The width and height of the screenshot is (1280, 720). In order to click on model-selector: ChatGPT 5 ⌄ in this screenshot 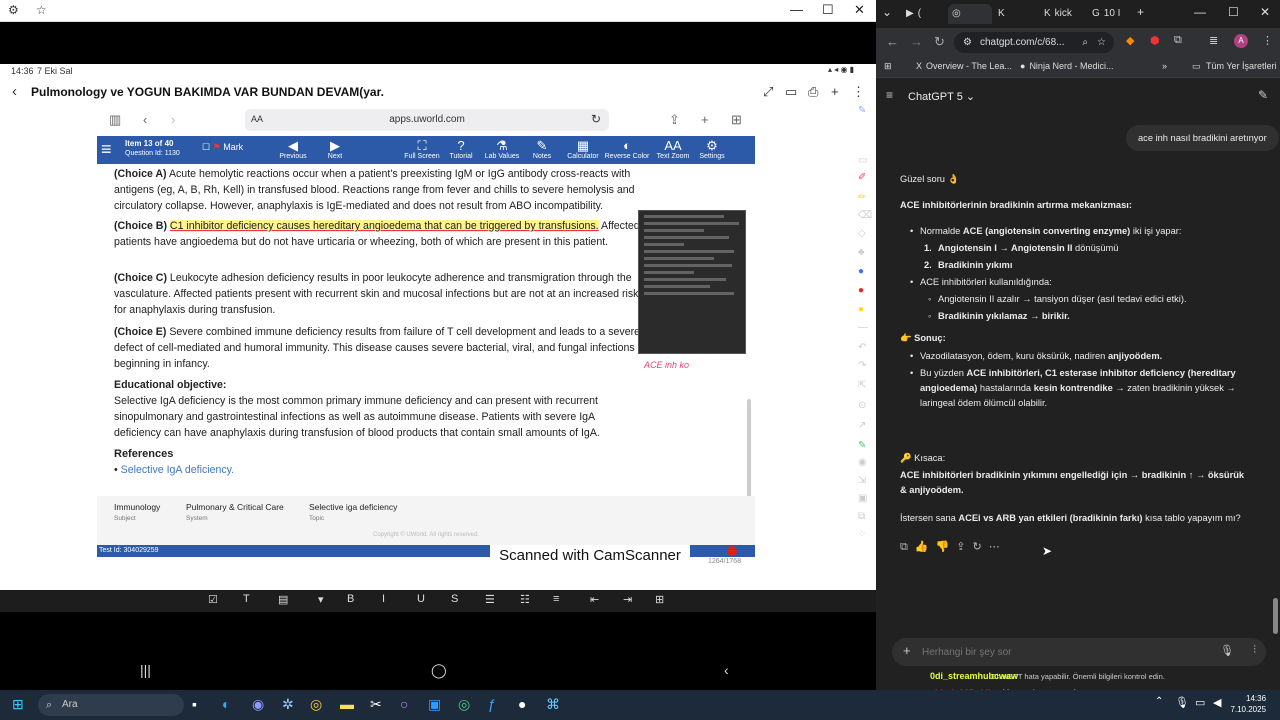, I will do `click(941, 96)`.